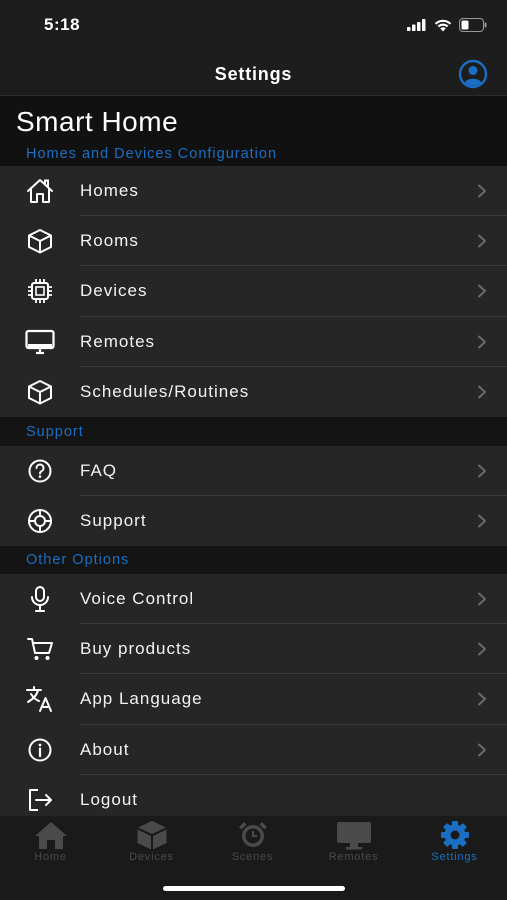 This screenshot has height=900, width=507. What do you see at coordinates (455, 835) in the screenshot?
I see `gear-tab-icon` at bounding box center [455, 835].